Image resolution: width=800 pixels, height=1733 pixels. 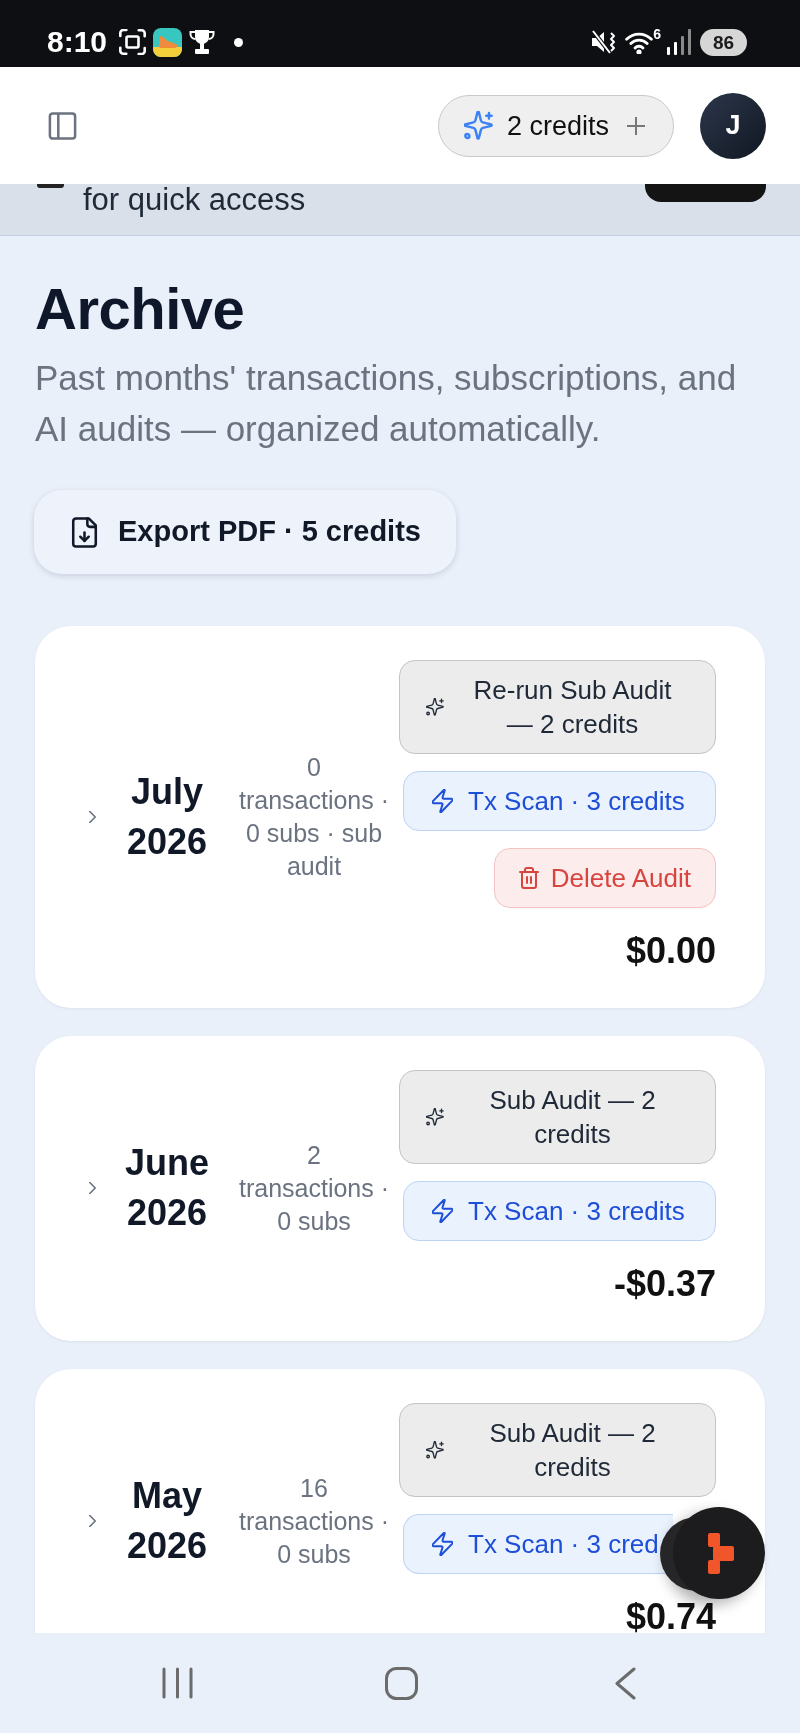 What do you see at coordinates (680, 42) in the screenshot?
I see `signal-icon` at bounding box center [680, 42].